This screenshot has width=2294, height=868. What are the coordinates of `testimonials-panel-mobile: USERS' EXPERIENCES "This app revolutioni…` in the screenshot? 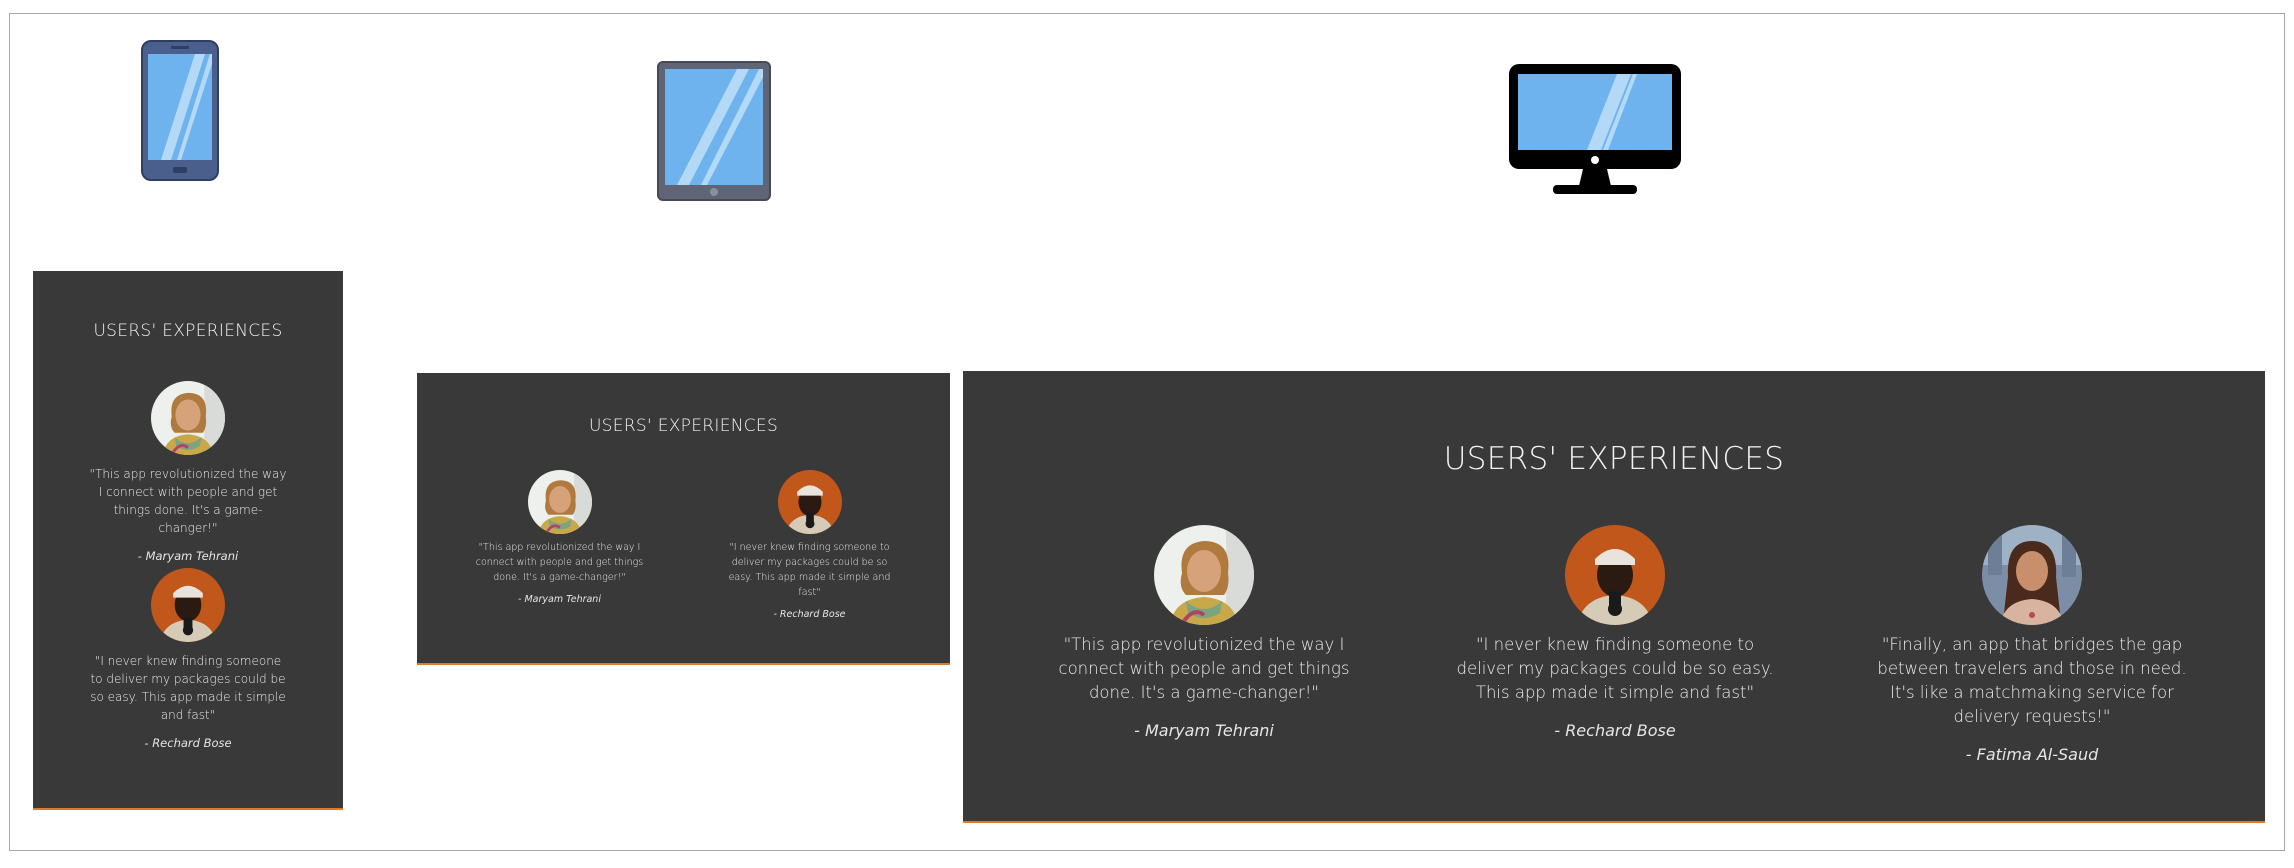 It's located at (188, 540).